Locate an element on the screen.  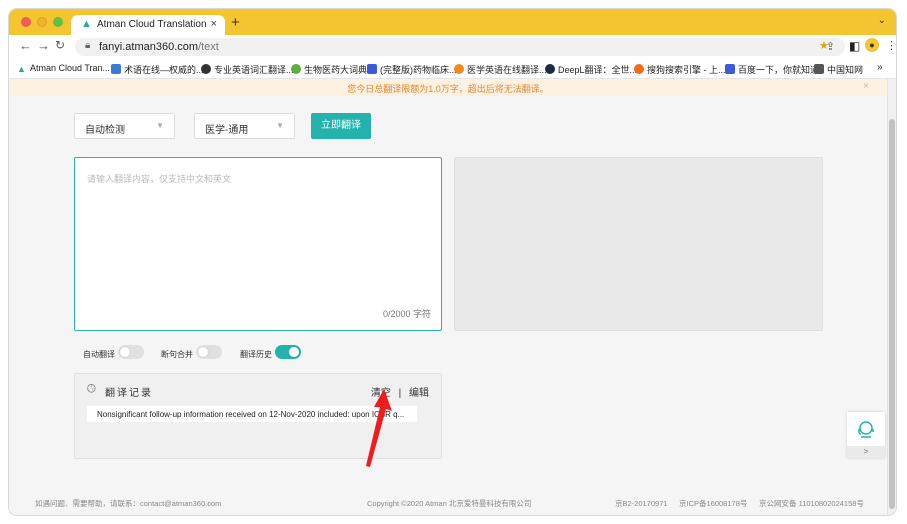
arrow-shape is located at coordinates (379, 428).